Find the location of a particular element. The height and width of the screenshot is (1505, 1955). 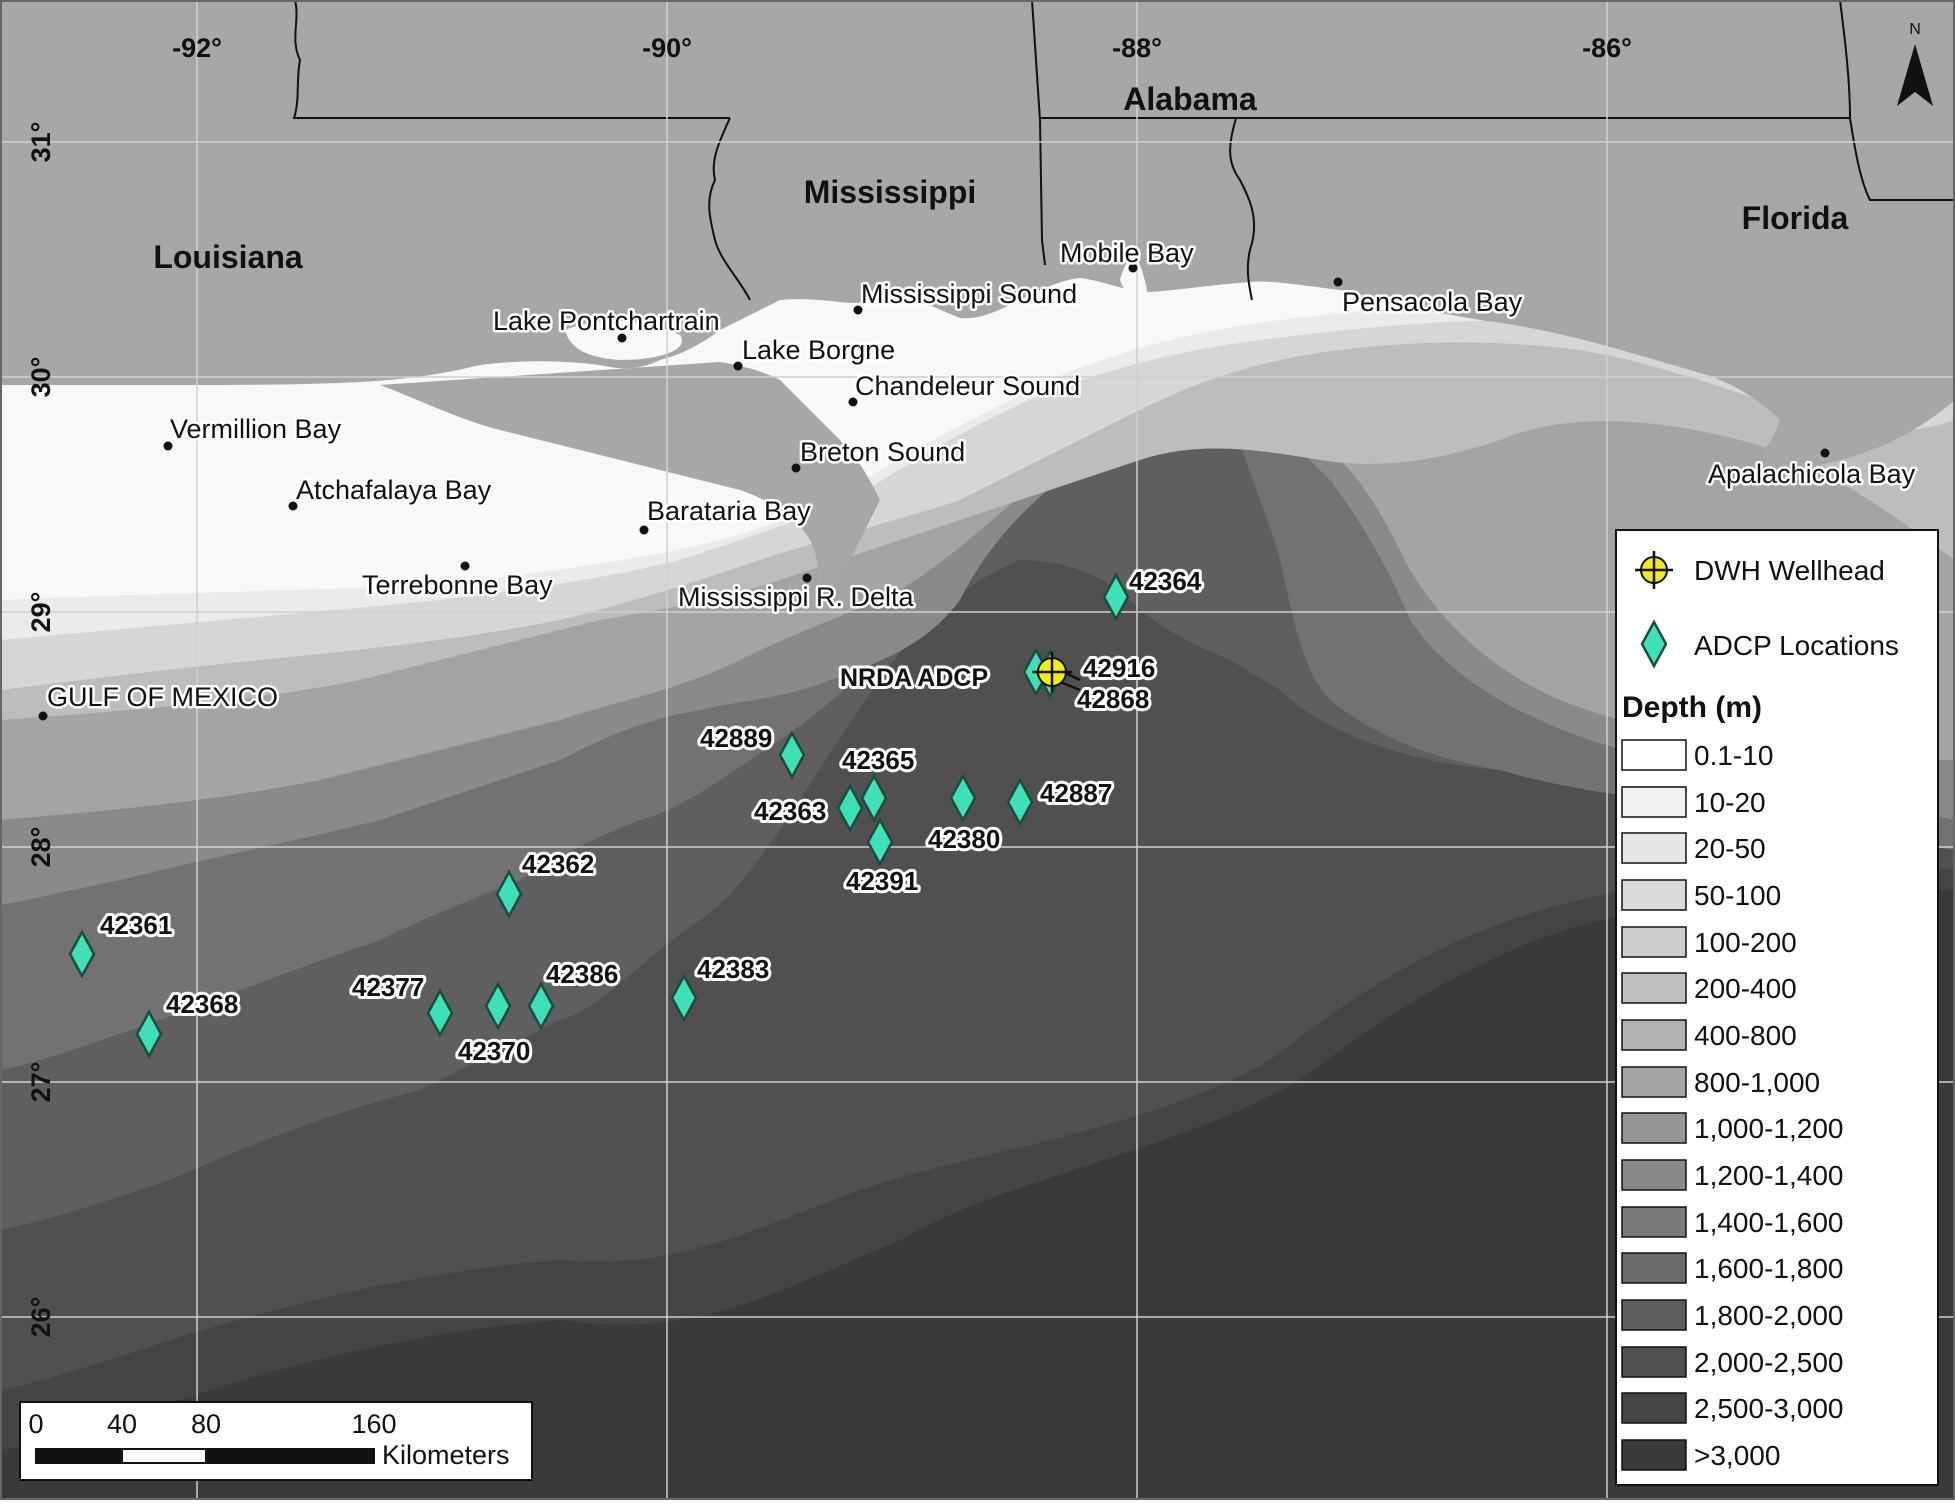

state-label-louisiana: Louisiana is located at coordinates (228, 257).